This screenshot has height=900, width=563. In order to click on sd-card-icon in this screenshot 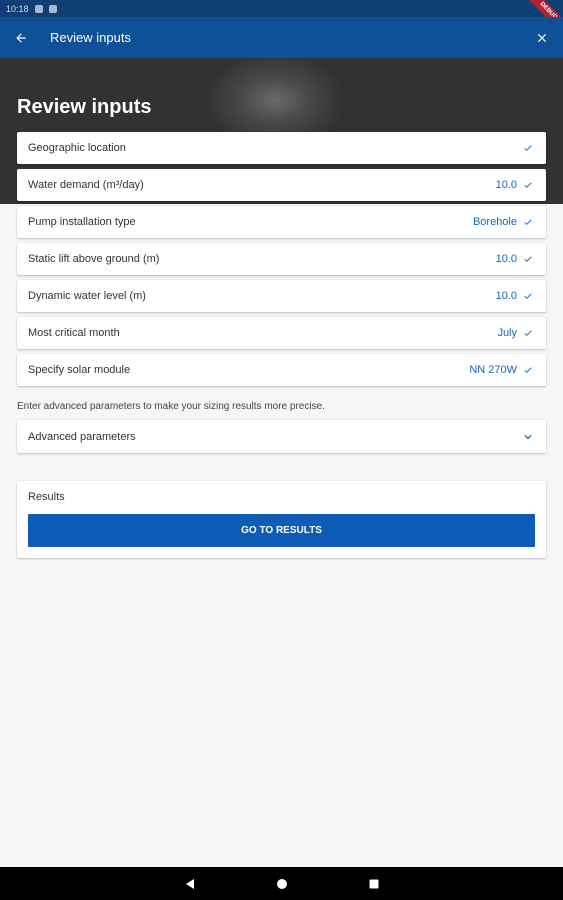, I will do `click(52, 8)`.